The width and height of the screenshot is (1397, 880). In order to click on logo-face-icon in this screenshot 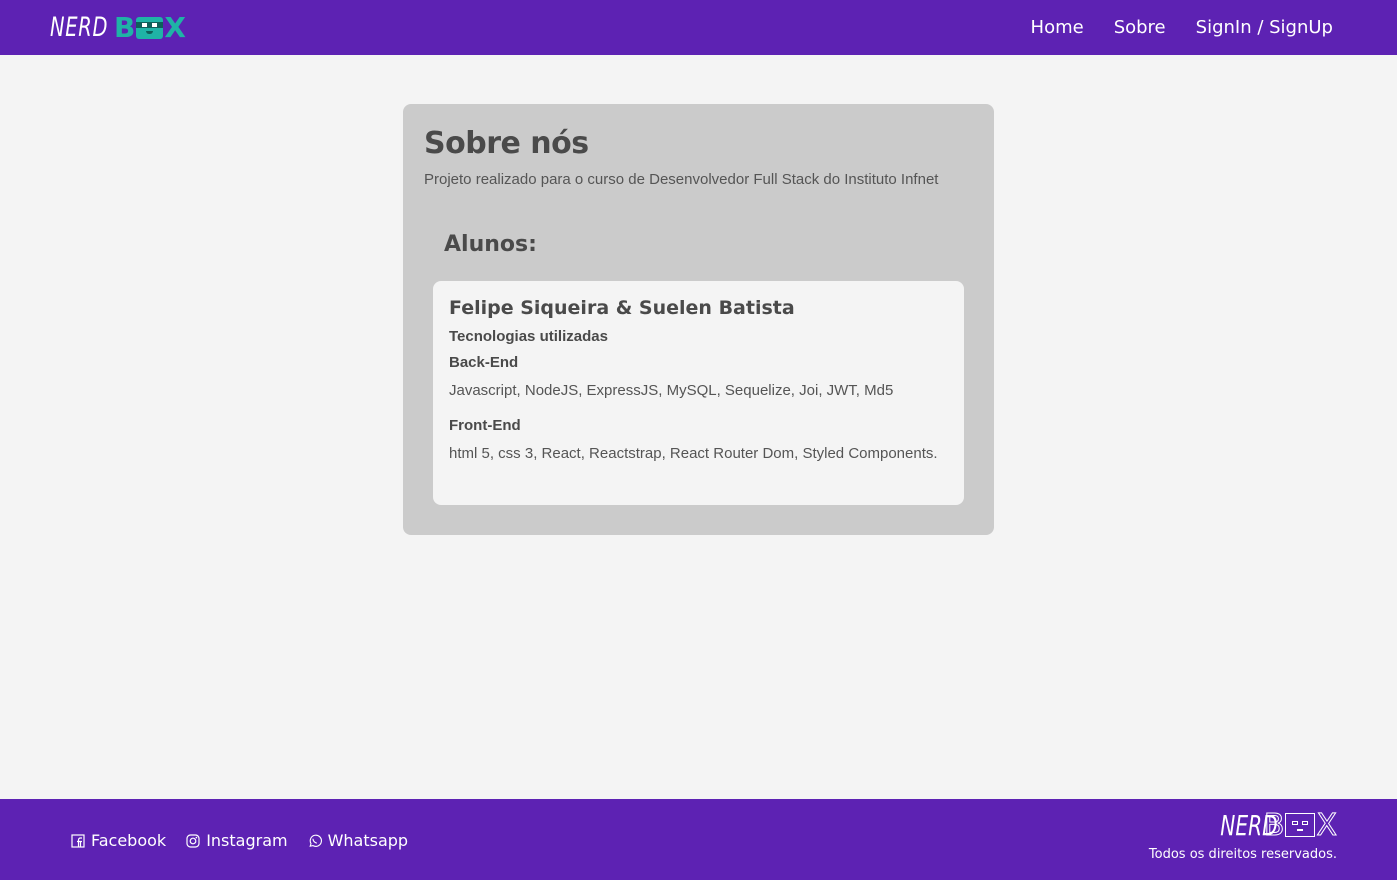, I will do `click(150, 27)`.